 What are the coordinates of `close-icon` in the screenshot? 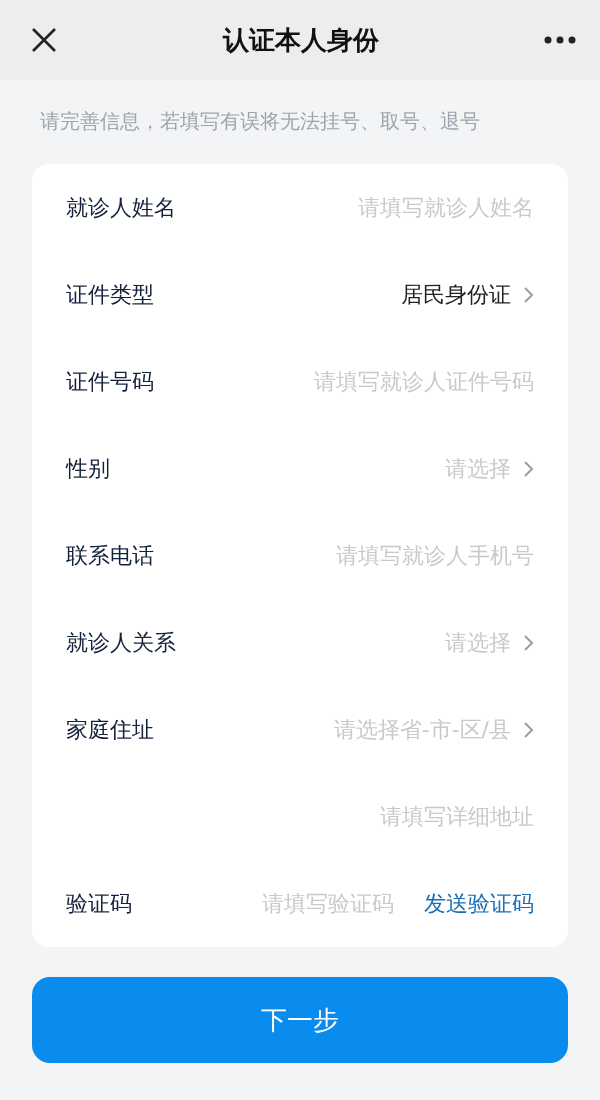 It's located at (44, 40).